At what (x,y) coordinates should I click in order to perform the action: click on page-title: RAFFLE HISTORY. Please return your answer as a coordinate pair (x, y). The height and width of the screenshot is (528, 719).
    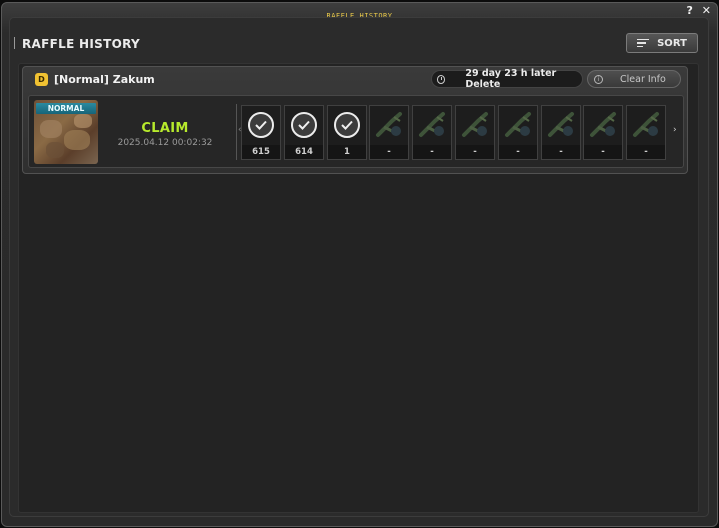
    Looking at the image, I should click on (77, 44).